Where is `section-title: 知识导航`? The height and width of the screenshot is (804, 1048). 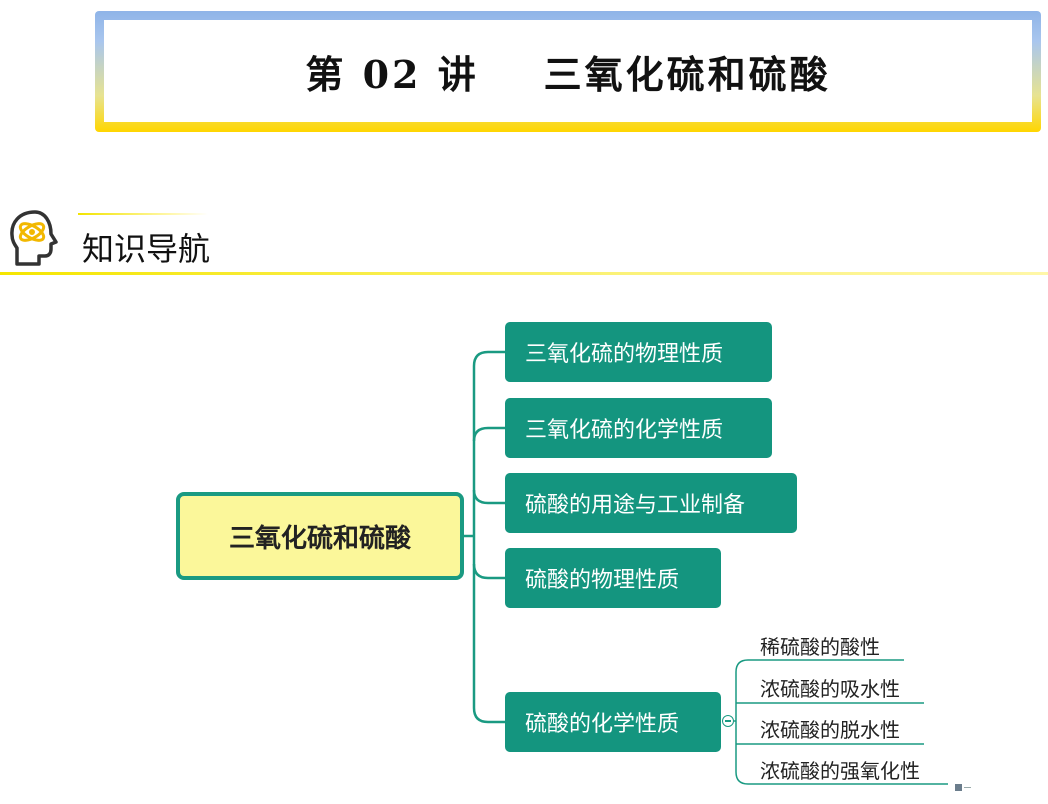
section-title: 知识导航 is located at coordinates (146, 249).